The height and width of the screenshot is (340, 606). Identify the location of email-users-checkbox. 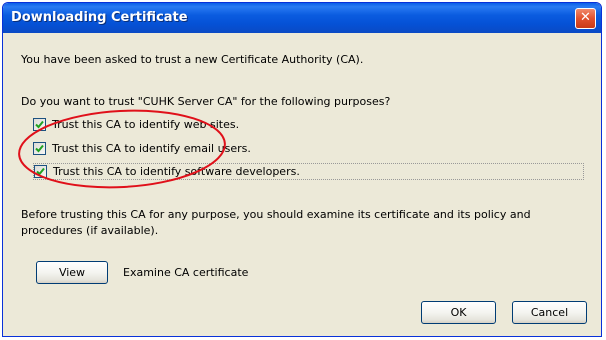
(39, 148).